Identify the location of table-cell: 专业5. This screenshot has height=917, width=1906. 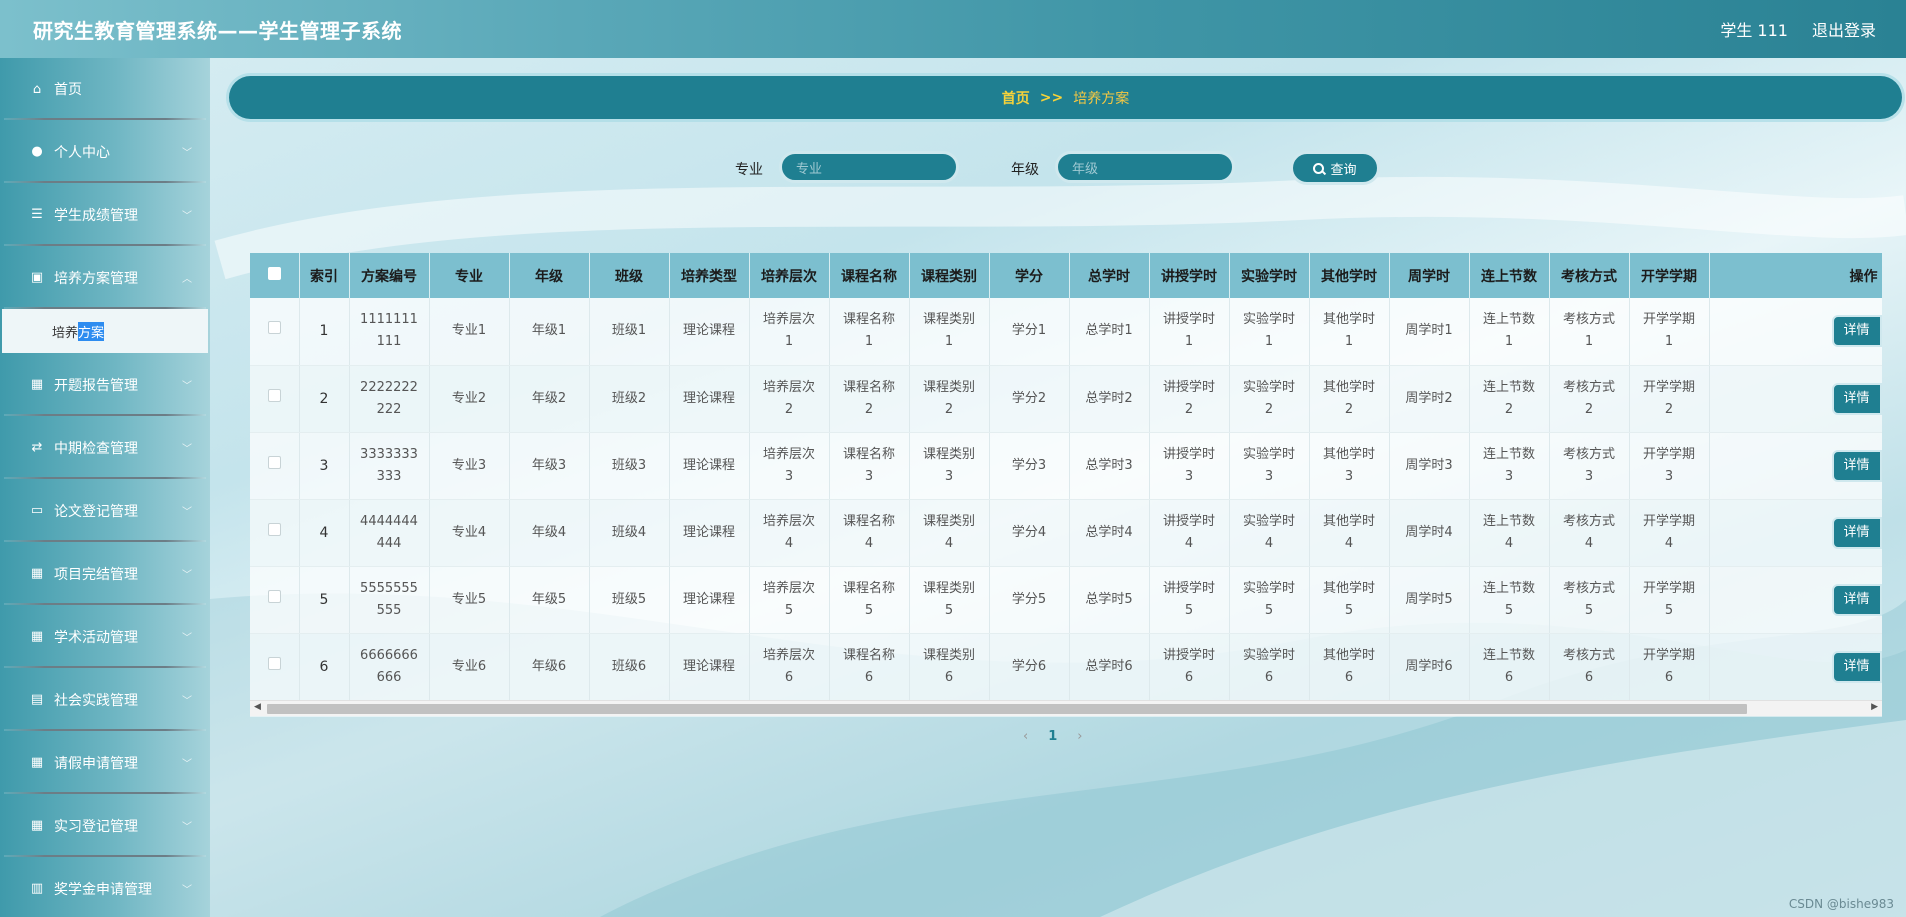
(469, 600).